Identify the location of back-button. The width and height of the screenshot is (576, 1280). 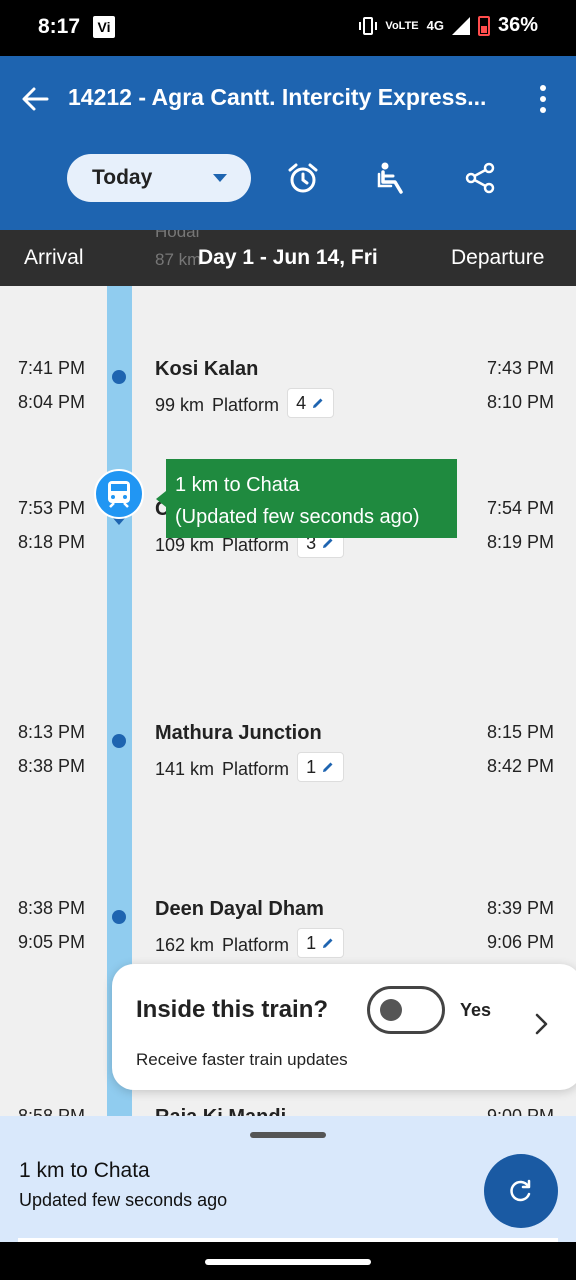
(35, 99).